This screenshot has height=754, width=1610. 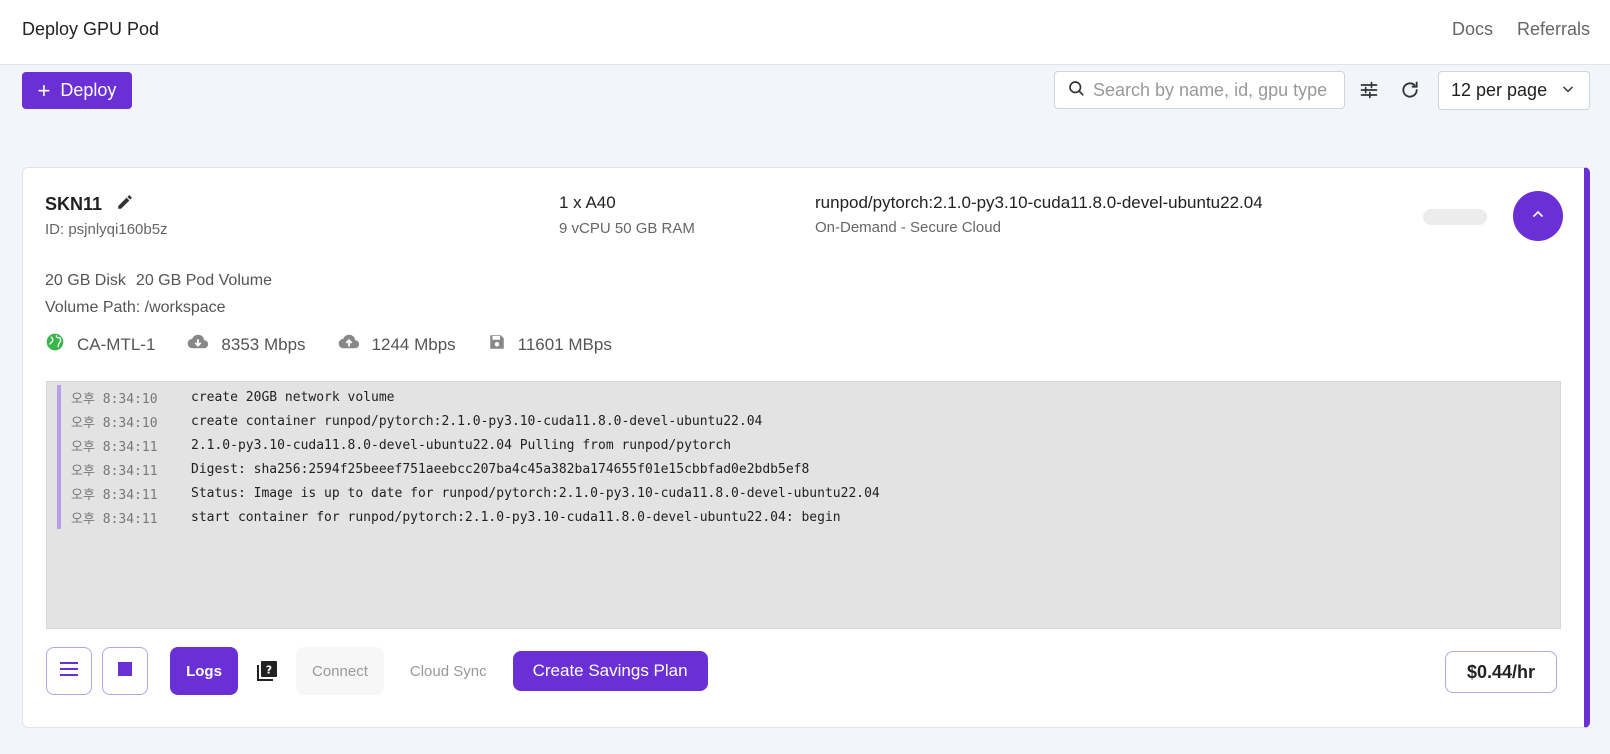 I want to click on search-box, so click(x=1199, y=90).